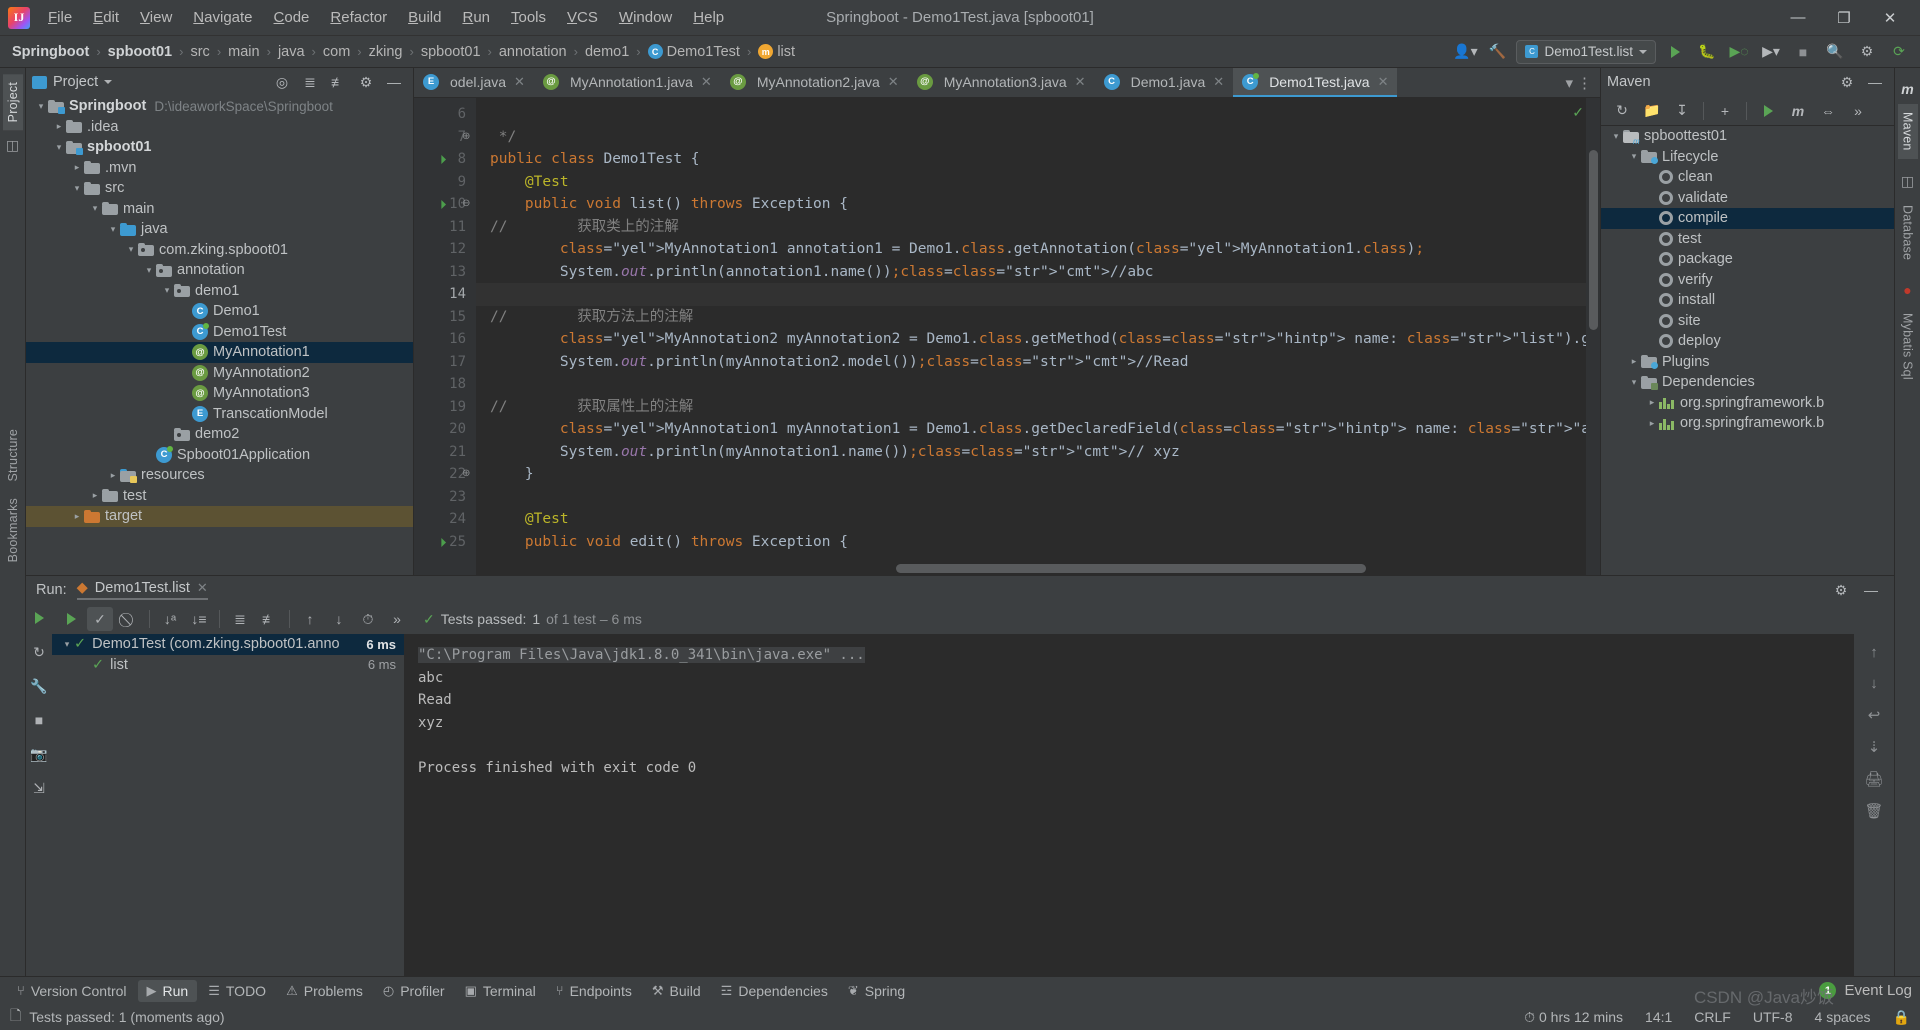 Image resolution: width=1920 pixels, height=1030 pixels. What do you see at coordinates (1798, 18) in the screenshot?
I see `minimize-button: —` at bounding box center [1798, 18].